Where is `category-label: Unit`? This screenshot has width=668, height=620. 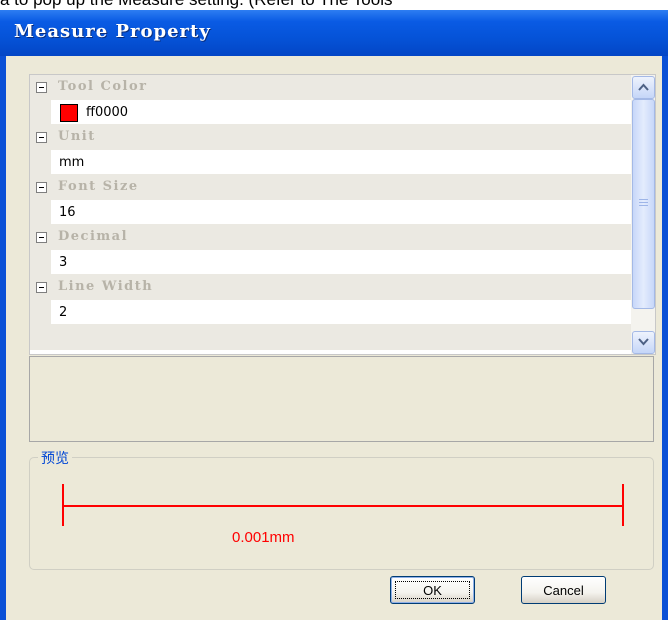 category-label: Unit is located at coordinates (77, 136).